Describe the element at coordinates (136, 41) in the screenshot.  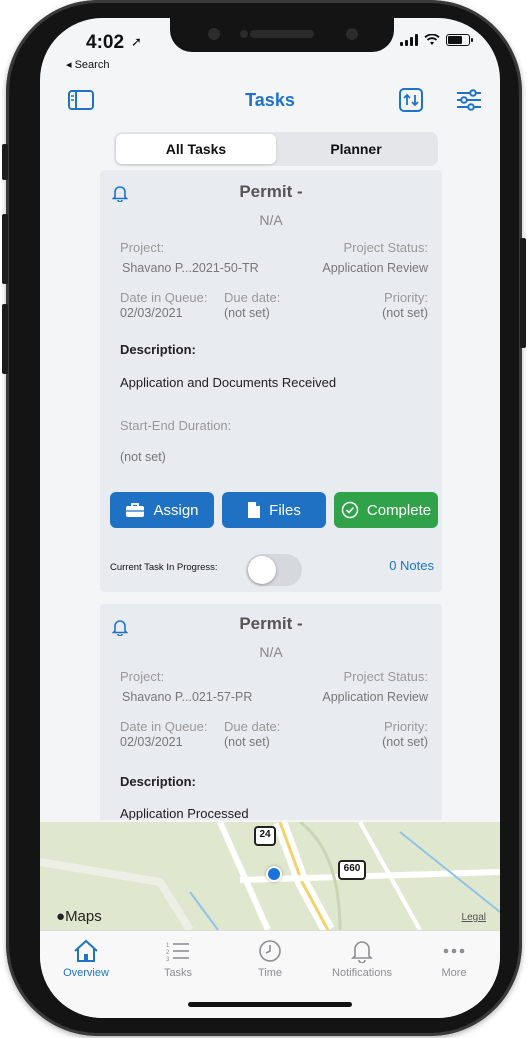
I see `location-arrow-icon: ➚` at that location.